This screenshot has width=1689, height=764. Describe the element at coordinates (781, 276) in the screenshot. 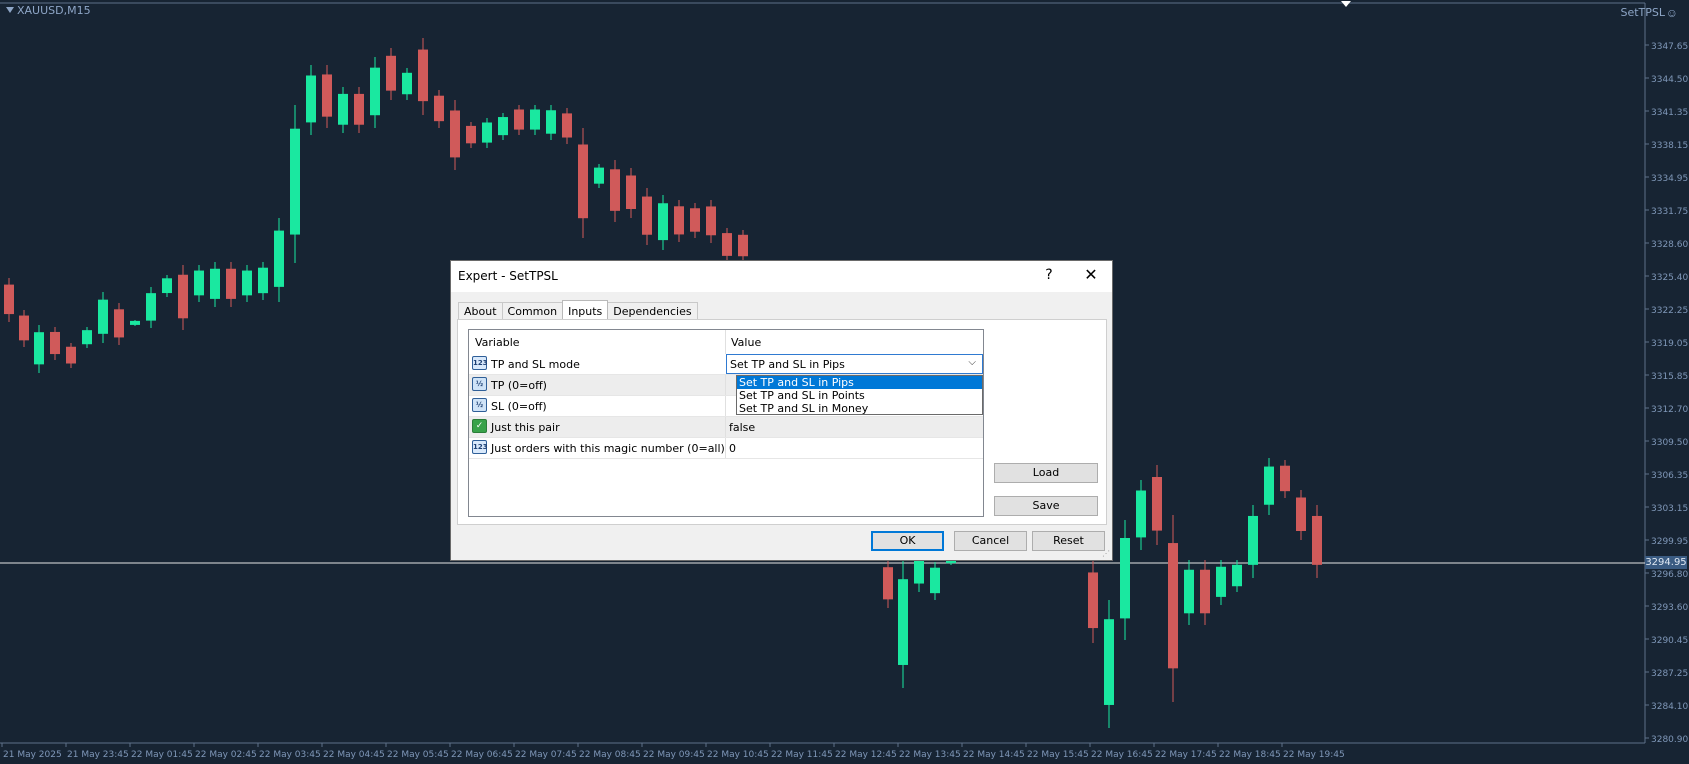

I see `dialog-titlebar: Expert - SetTPSL ? ✕` at that location.